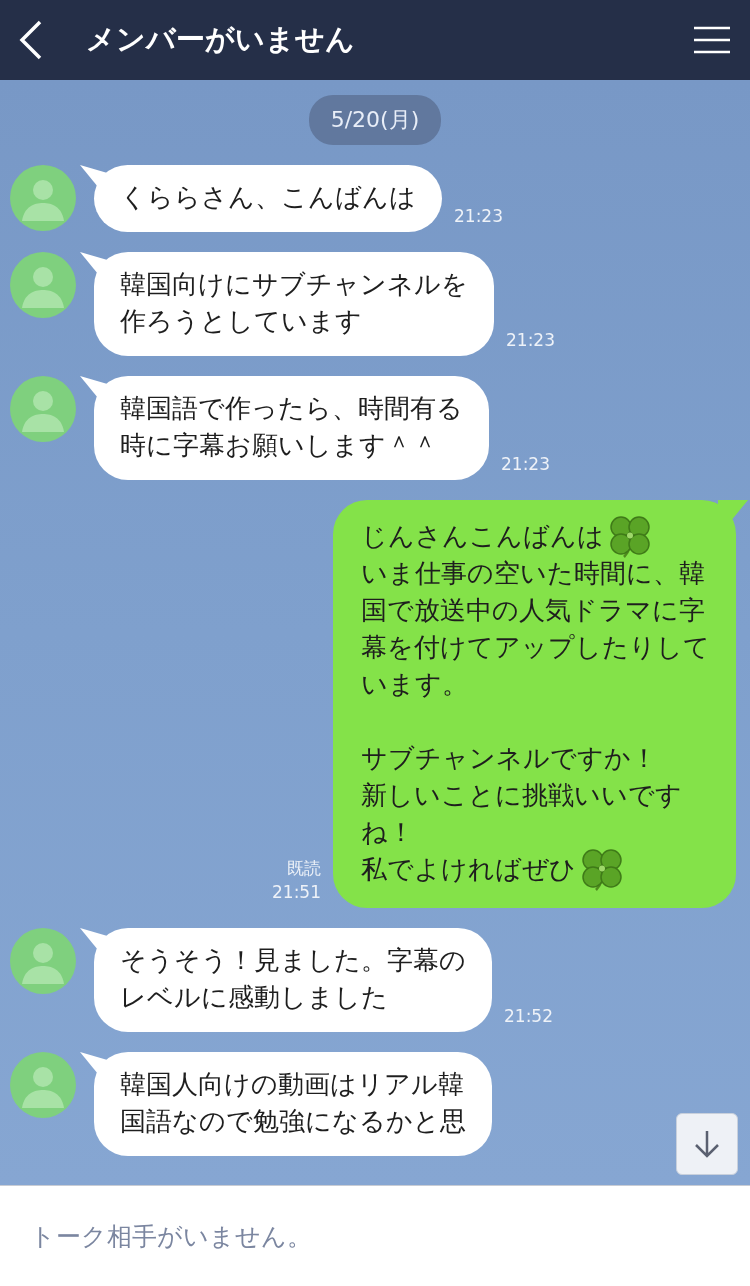 This screenshot has width=750, height=1286. I want to click on arrow-down-icon, so click(707, 1144).